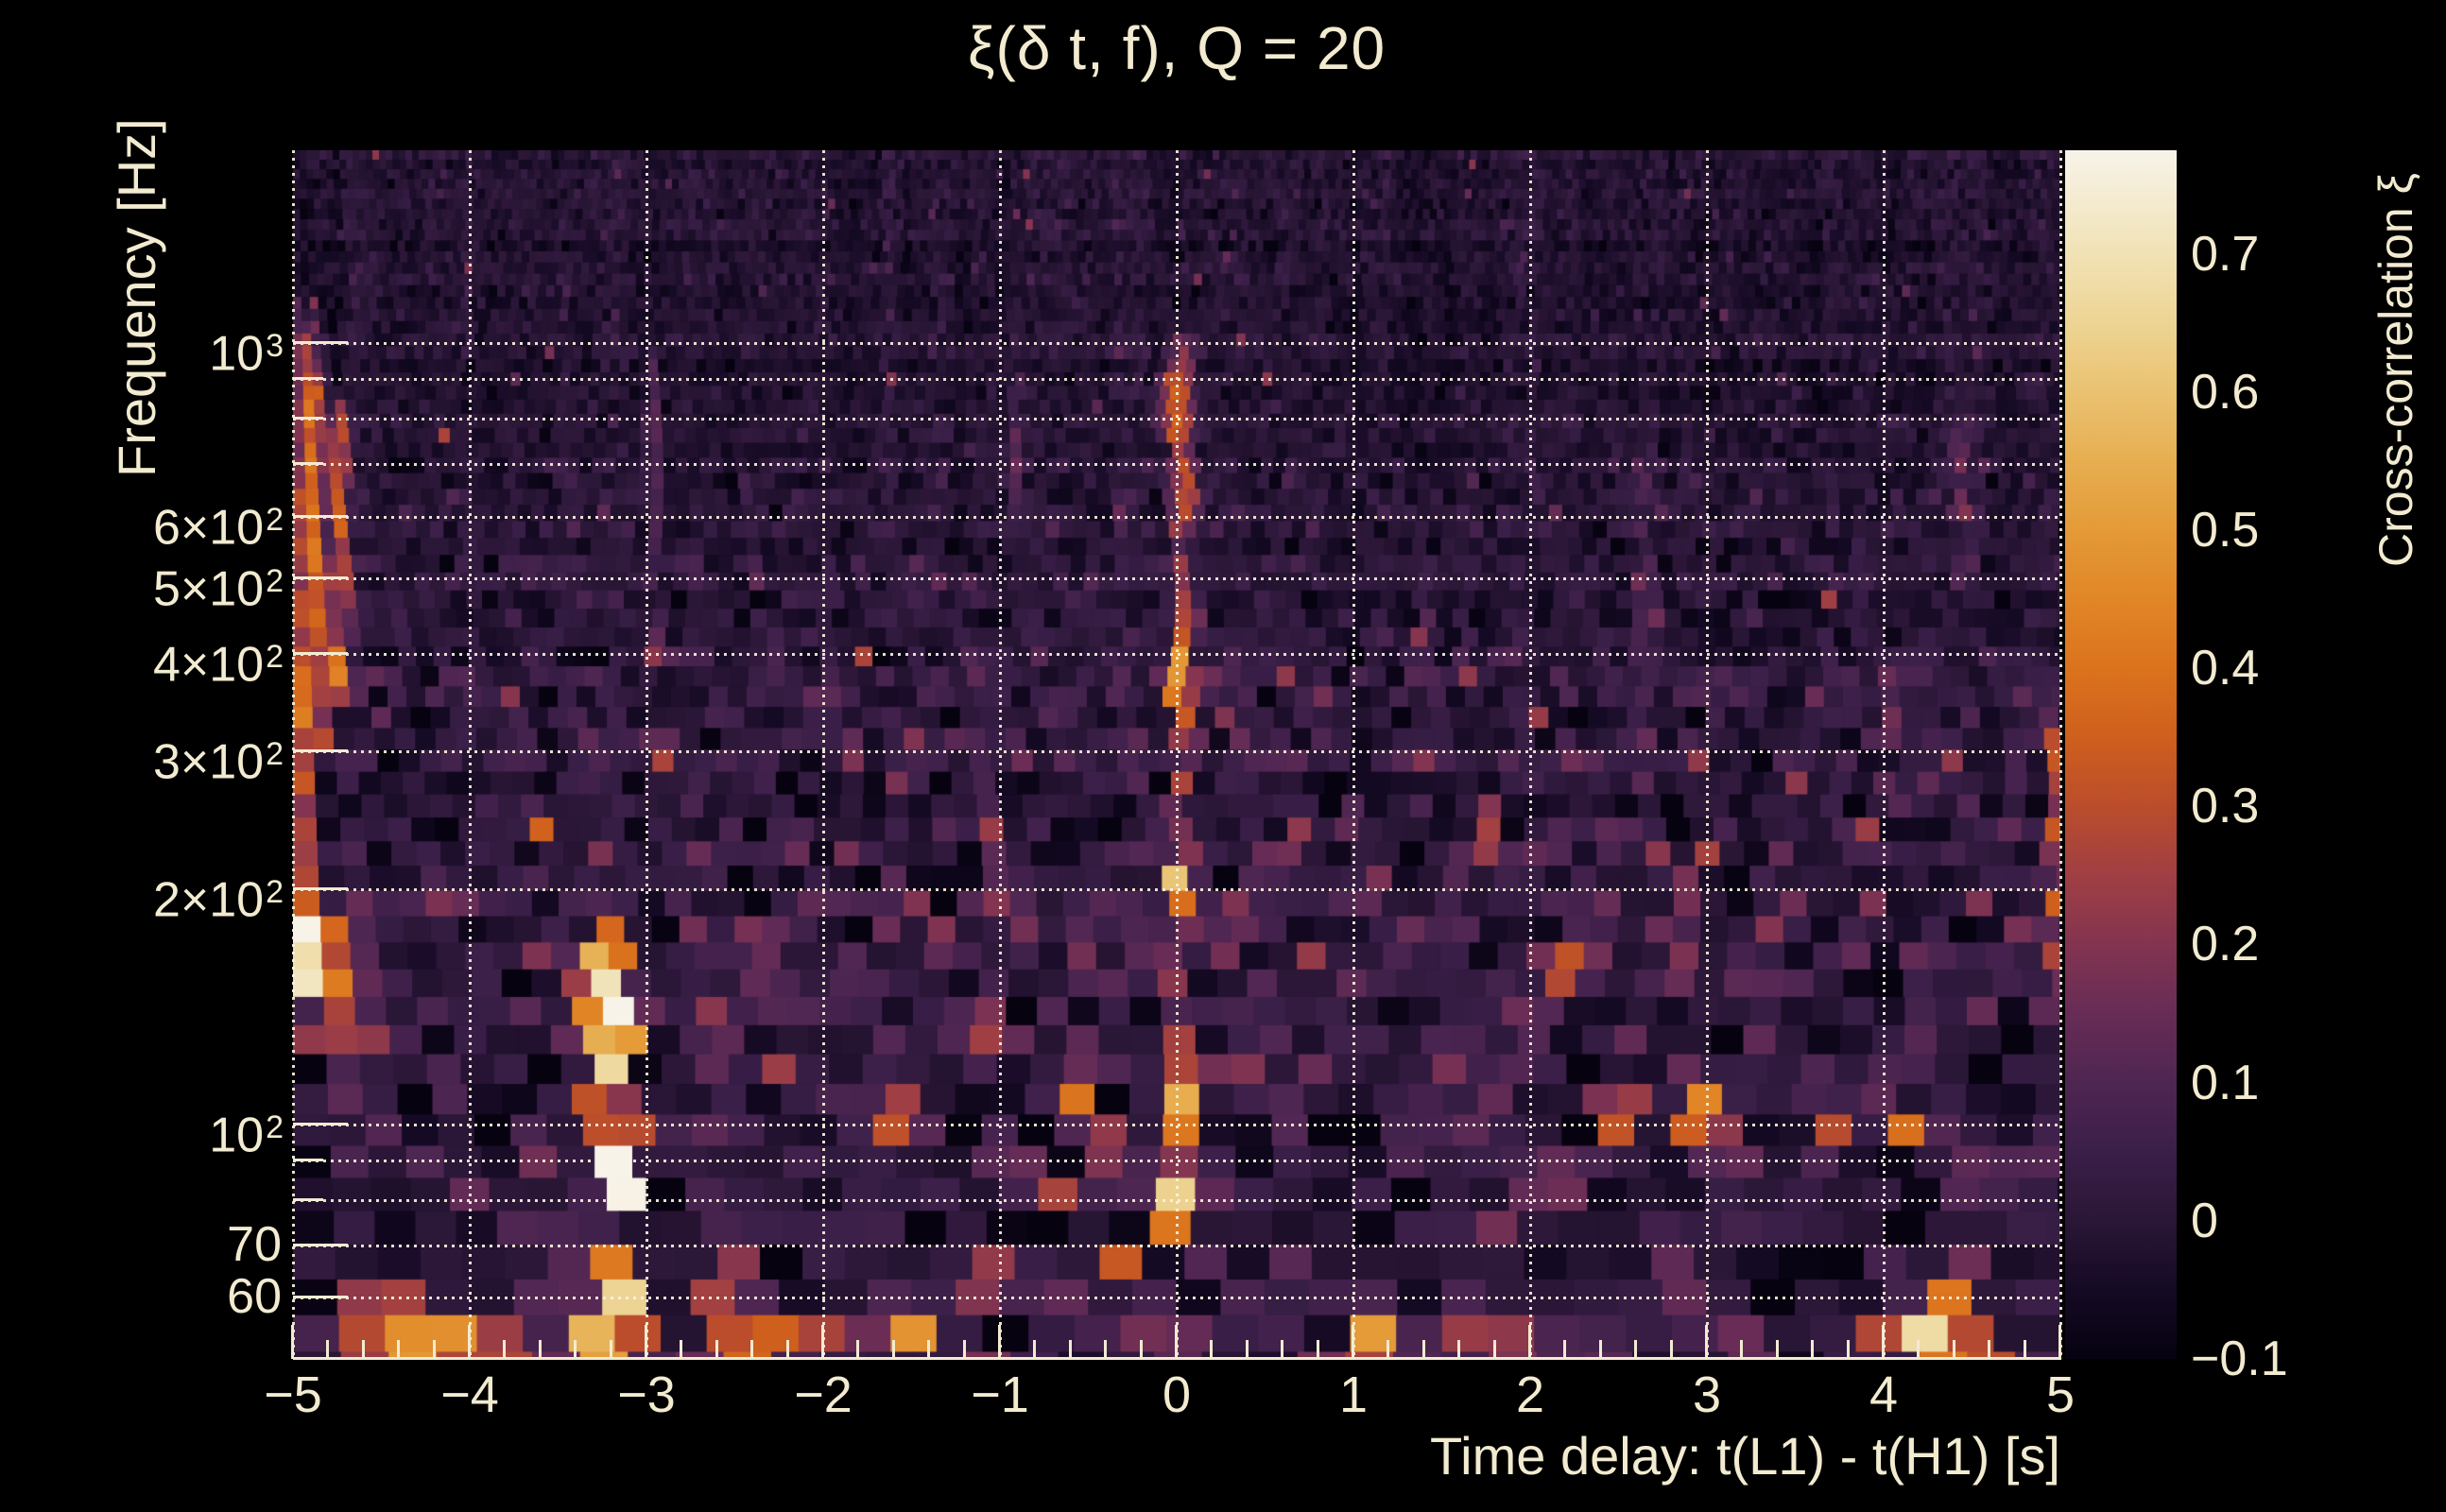  I want to click on colorbar, so click(2121, 754).